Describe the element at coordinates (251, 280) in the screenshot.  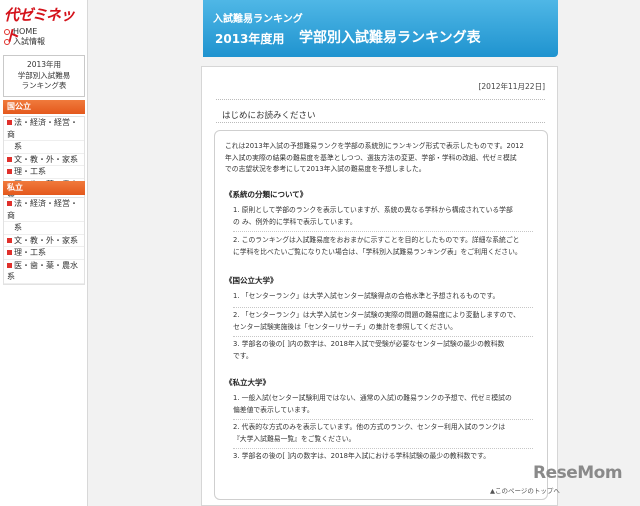
I see `section-heading-national: 《国公立大学》` at that location.